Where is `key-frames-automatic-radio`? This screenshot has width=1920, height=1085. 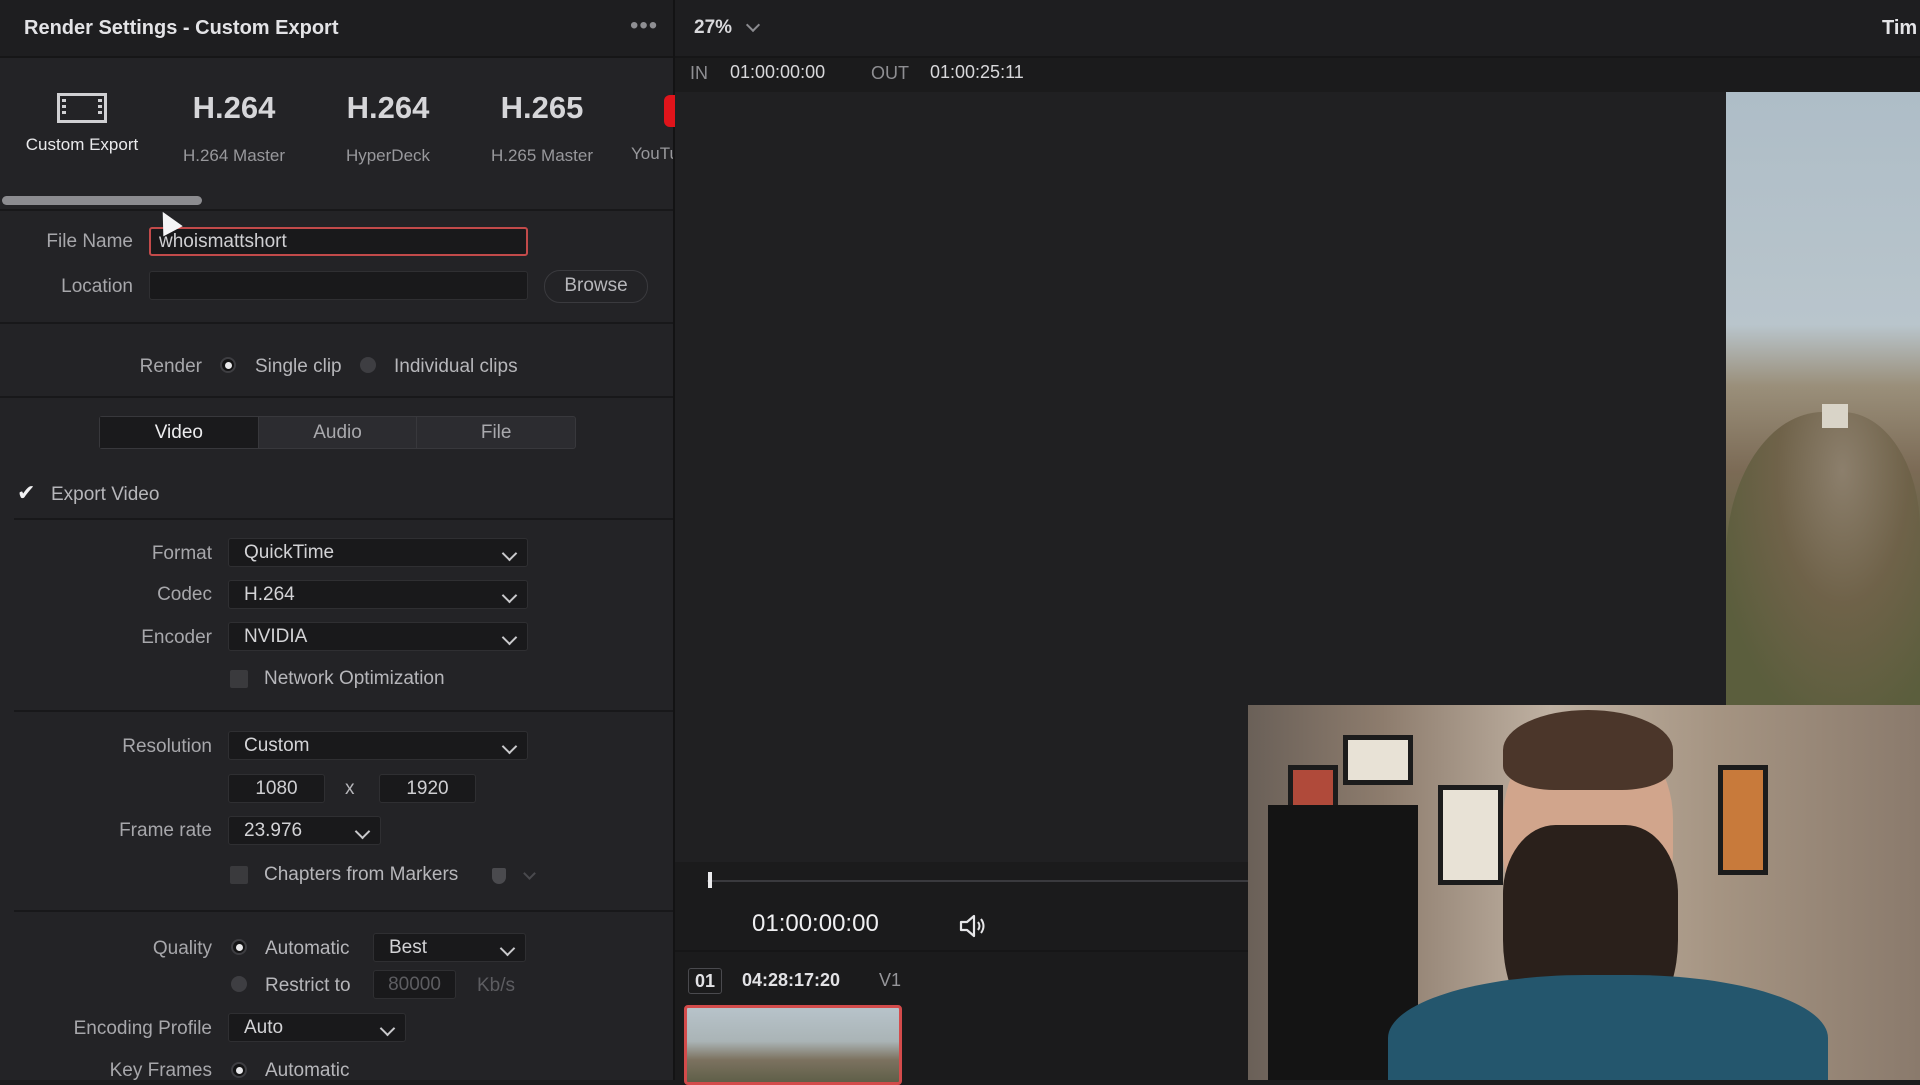 key-frames-automatic-radio is located at coordinates (239, 1070).